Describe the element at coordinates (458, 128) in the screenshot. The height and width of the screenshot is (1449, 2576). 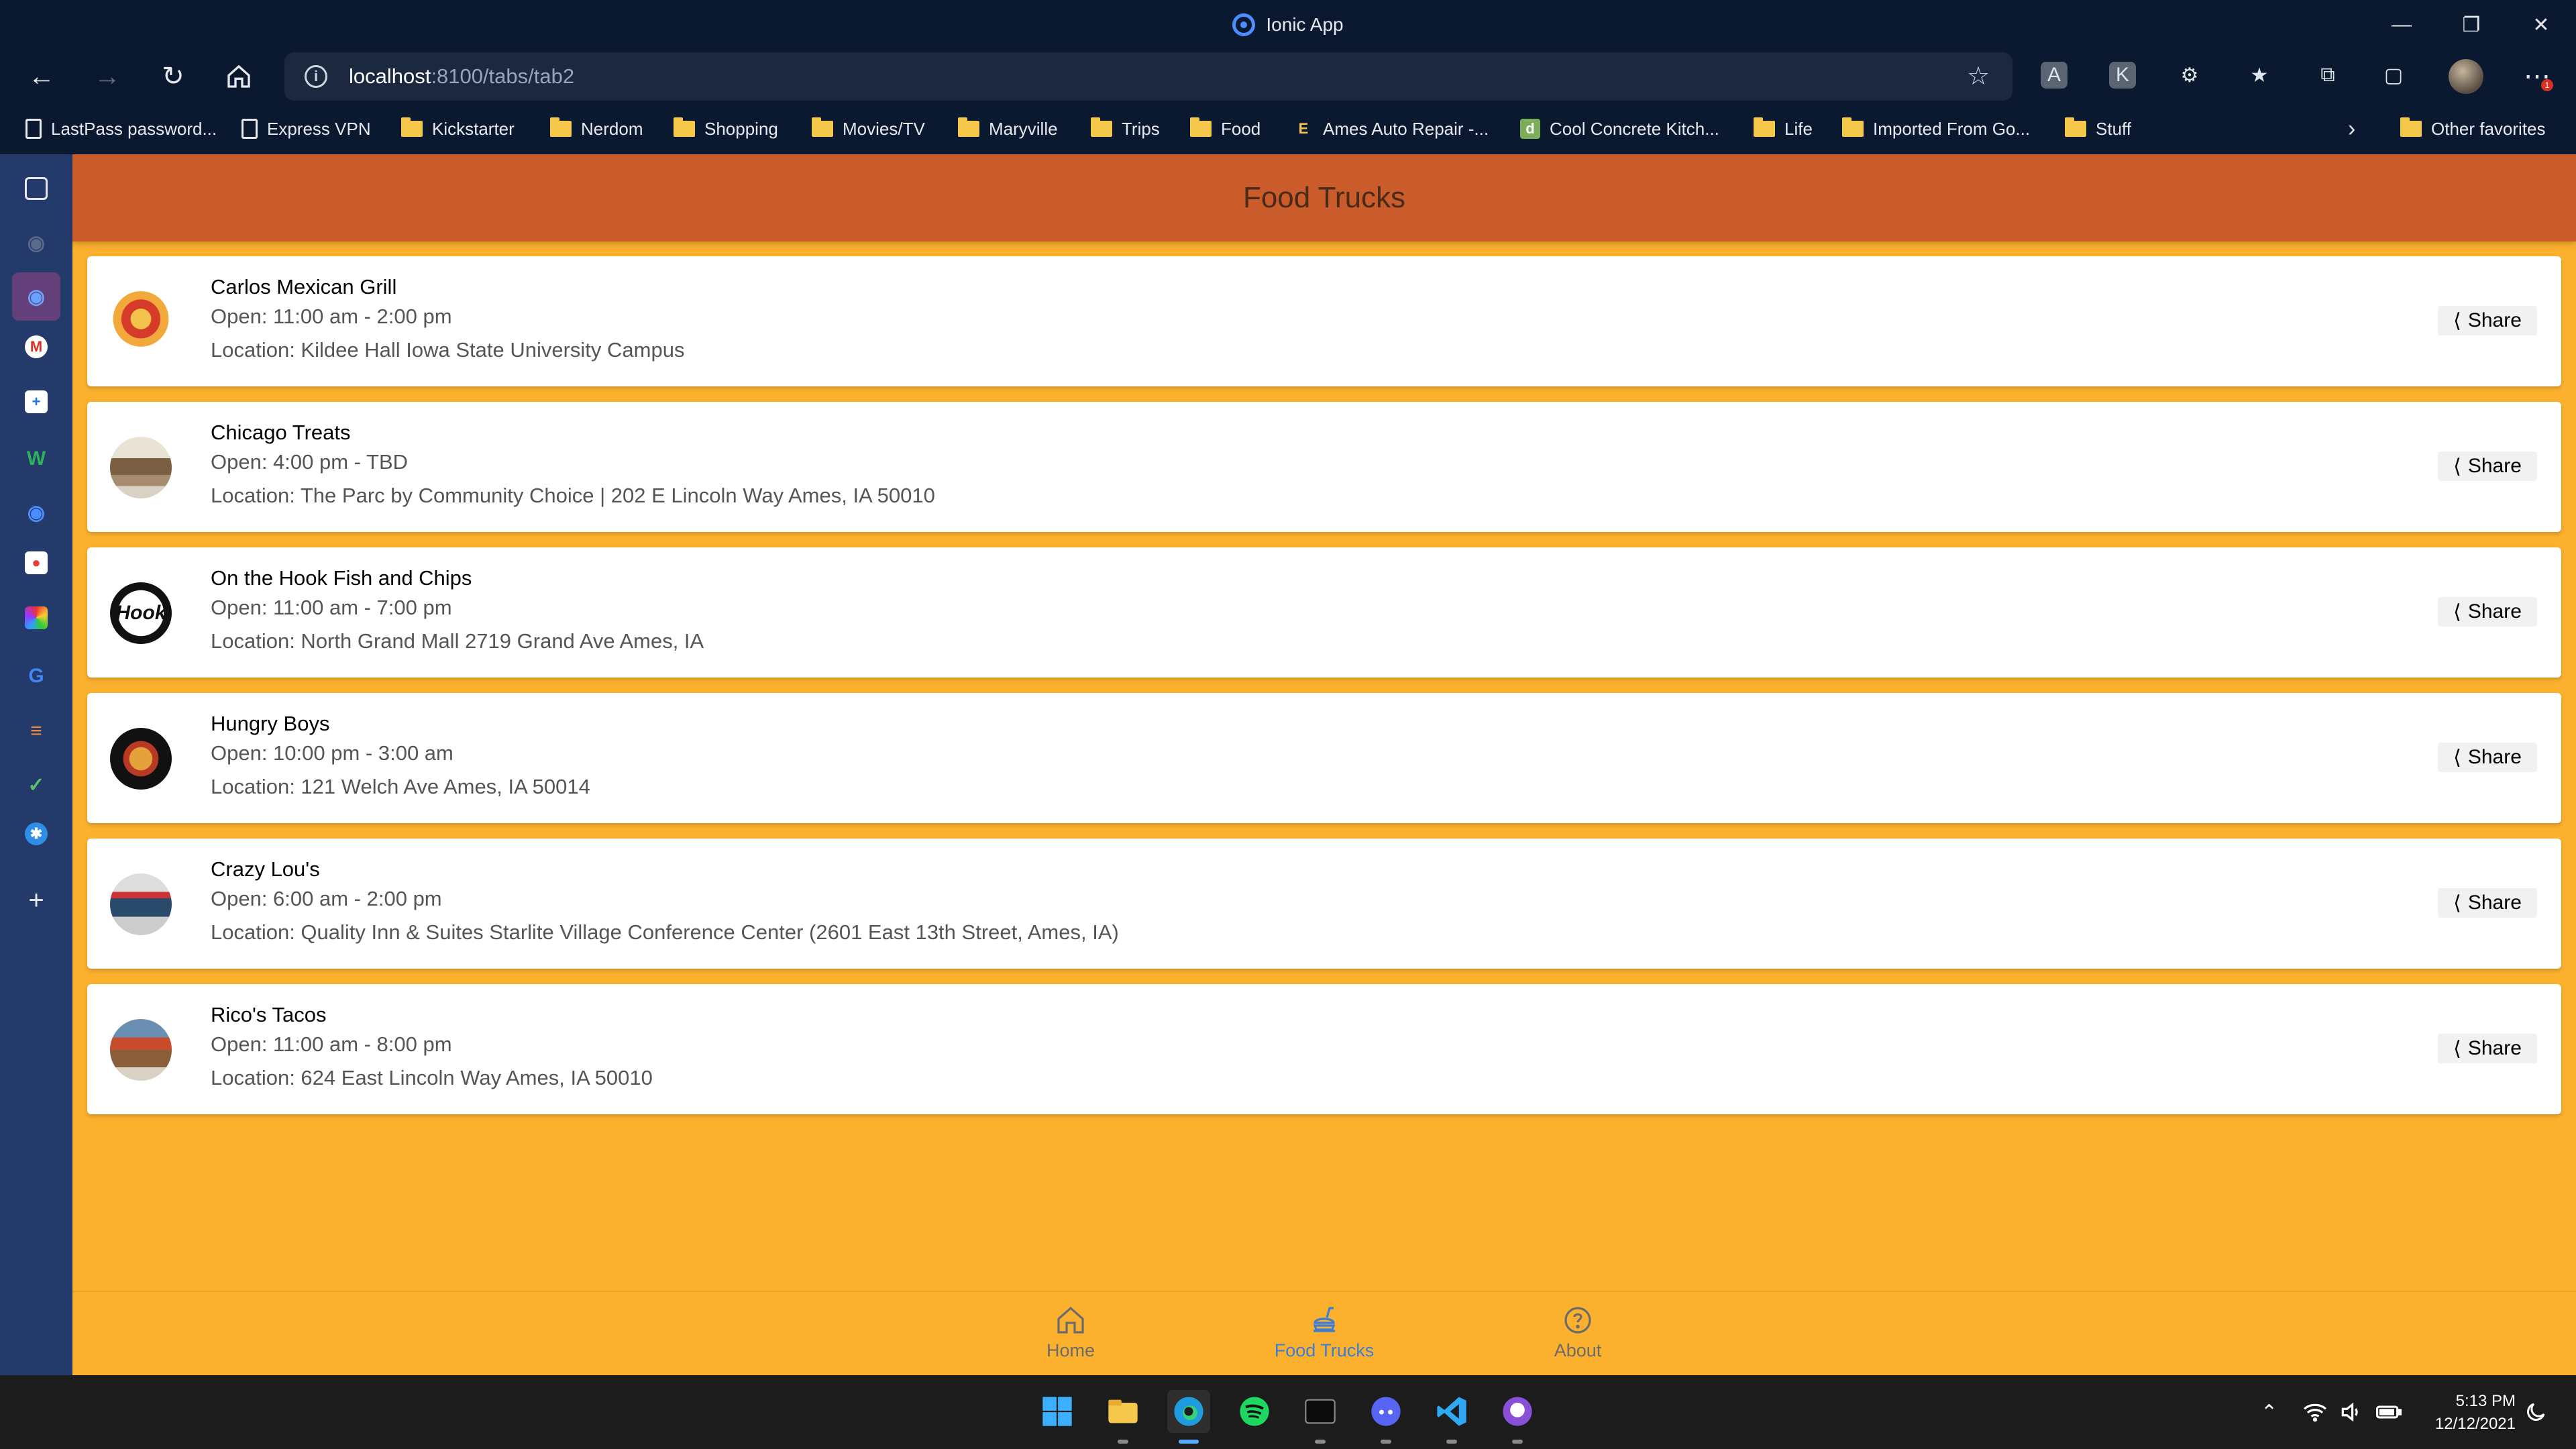
I see `favorite-kickstarter: Kickstarter` at that location.